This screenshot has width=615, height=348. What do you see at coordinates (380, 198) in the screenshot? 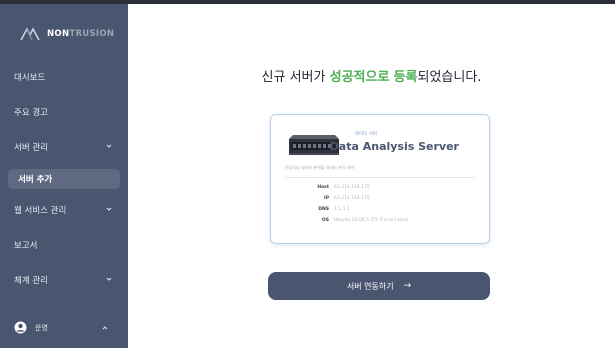
I see `spec-row-ip: IP 63.214.144.175` at bounding box center [380, 198].